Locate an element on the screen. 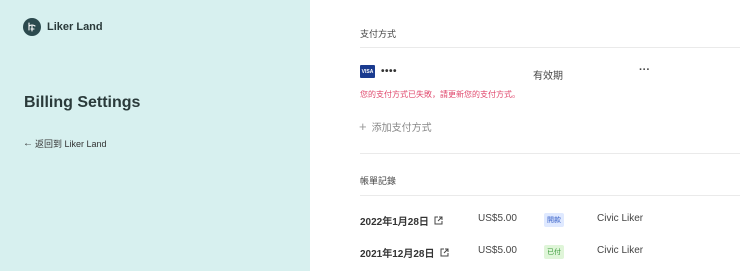 This screenshot has width=740, height=271. billing-record-row: 2021年12月28日 US$5.00 已付 Civic Liker is located at coordinates (550, 251).